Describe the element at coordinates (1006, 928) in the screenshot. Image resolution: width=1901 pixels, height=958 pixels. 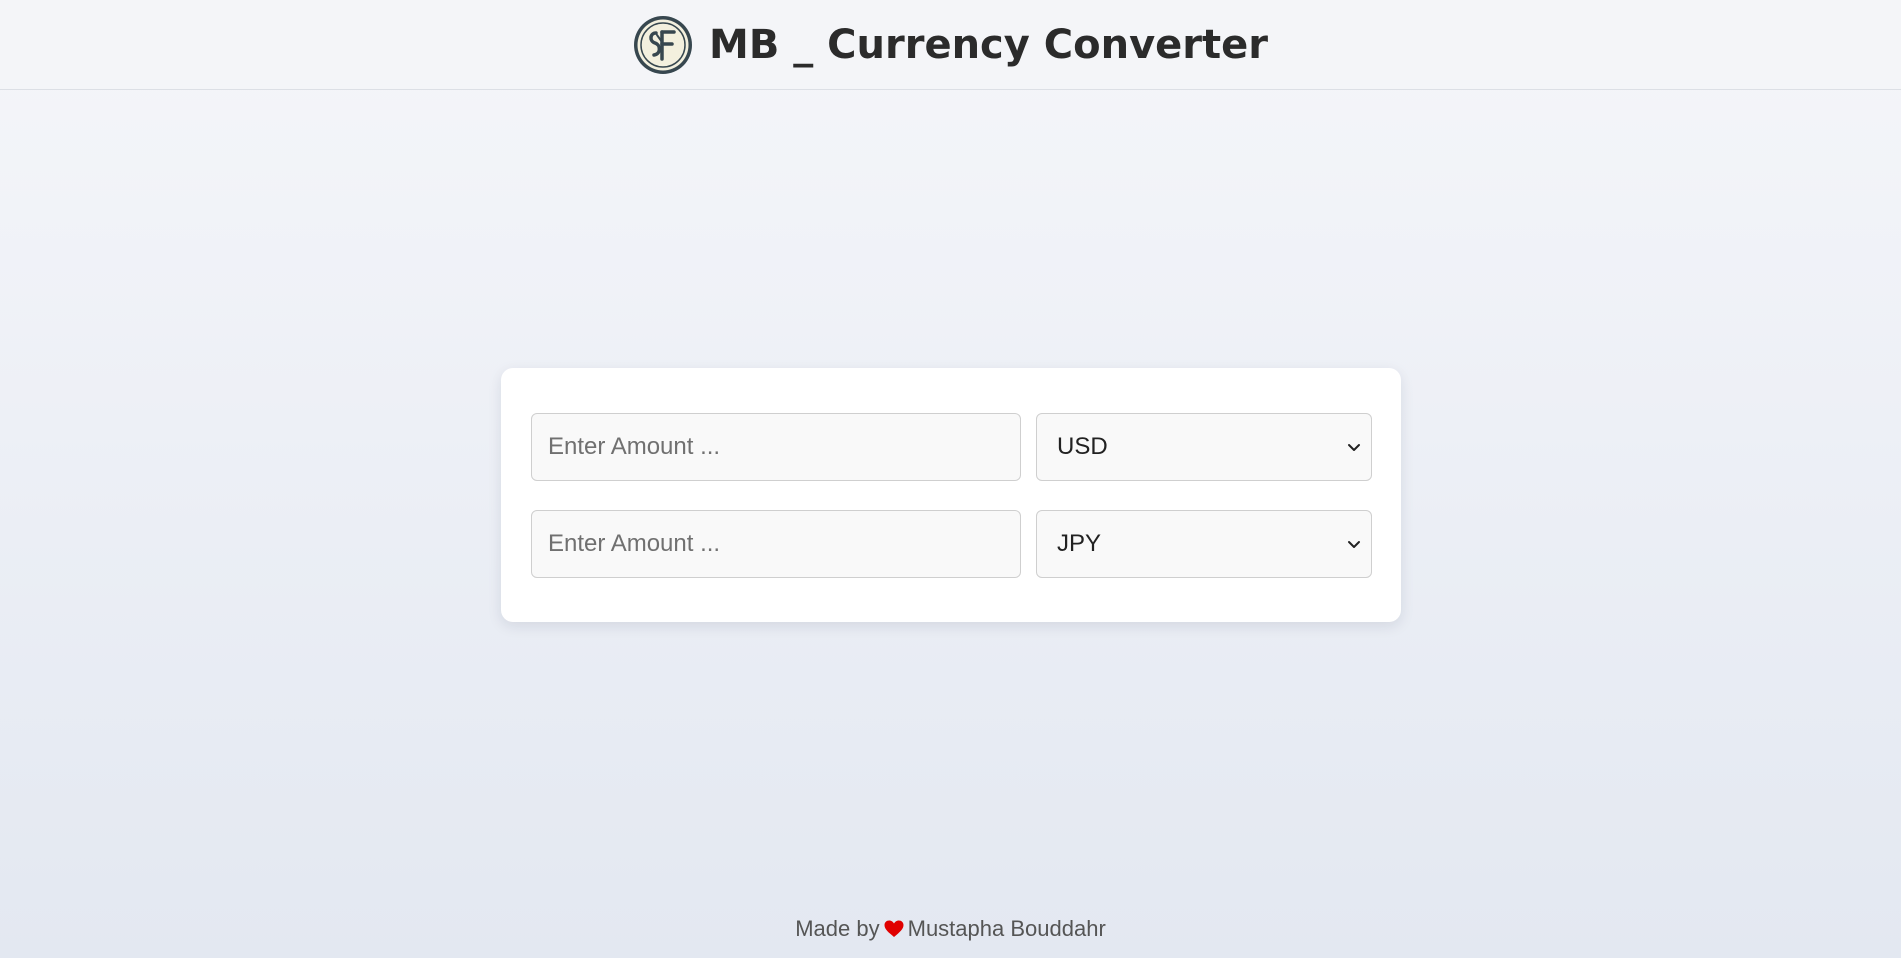
I see `footer-author: Mustapha Bouddahr` at that location.